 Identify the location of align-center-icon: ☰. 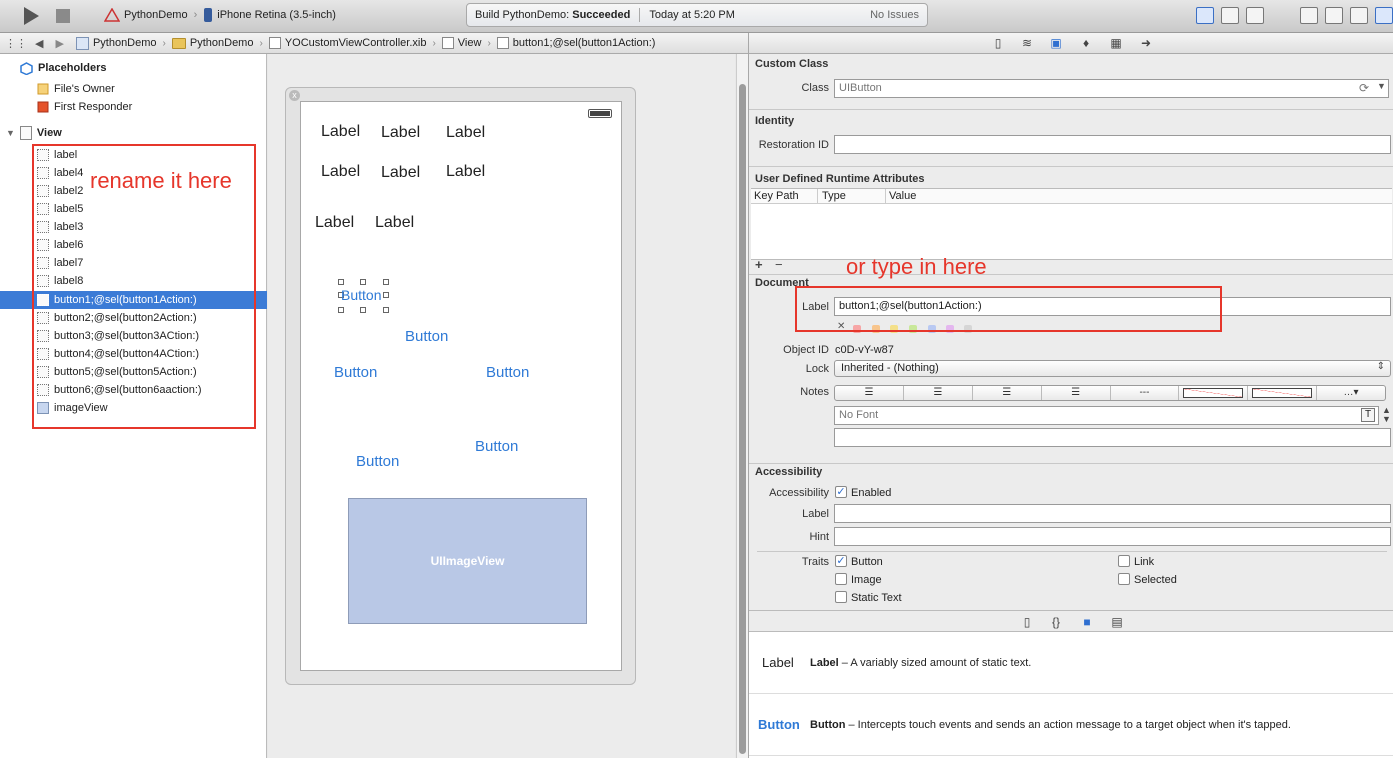
(938, 393).